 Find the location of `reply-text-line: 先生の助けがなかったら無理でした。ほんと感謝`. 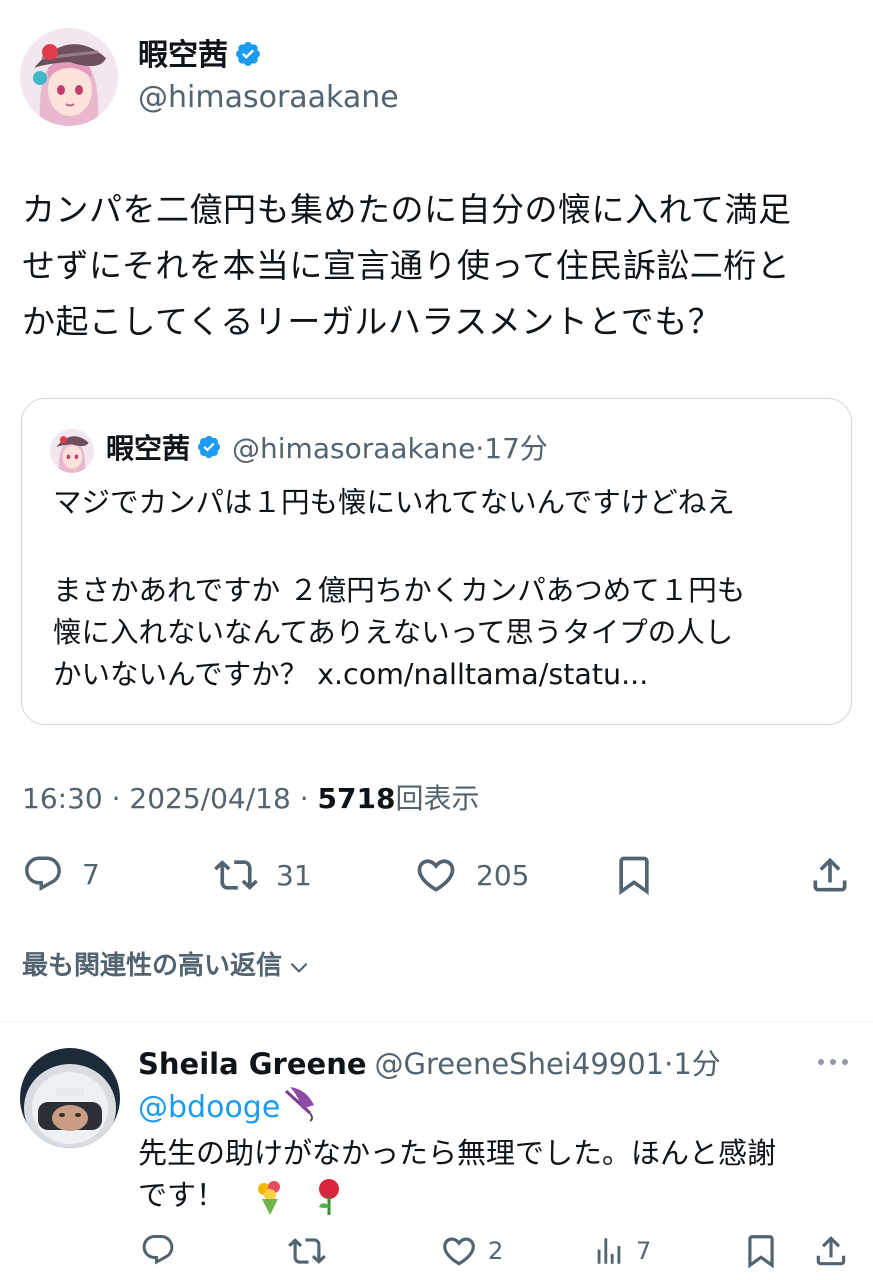

reply-text-line: 先生の助けがなかったら無理でした。ほんと感謝 is located at coordinates (457, 1153).